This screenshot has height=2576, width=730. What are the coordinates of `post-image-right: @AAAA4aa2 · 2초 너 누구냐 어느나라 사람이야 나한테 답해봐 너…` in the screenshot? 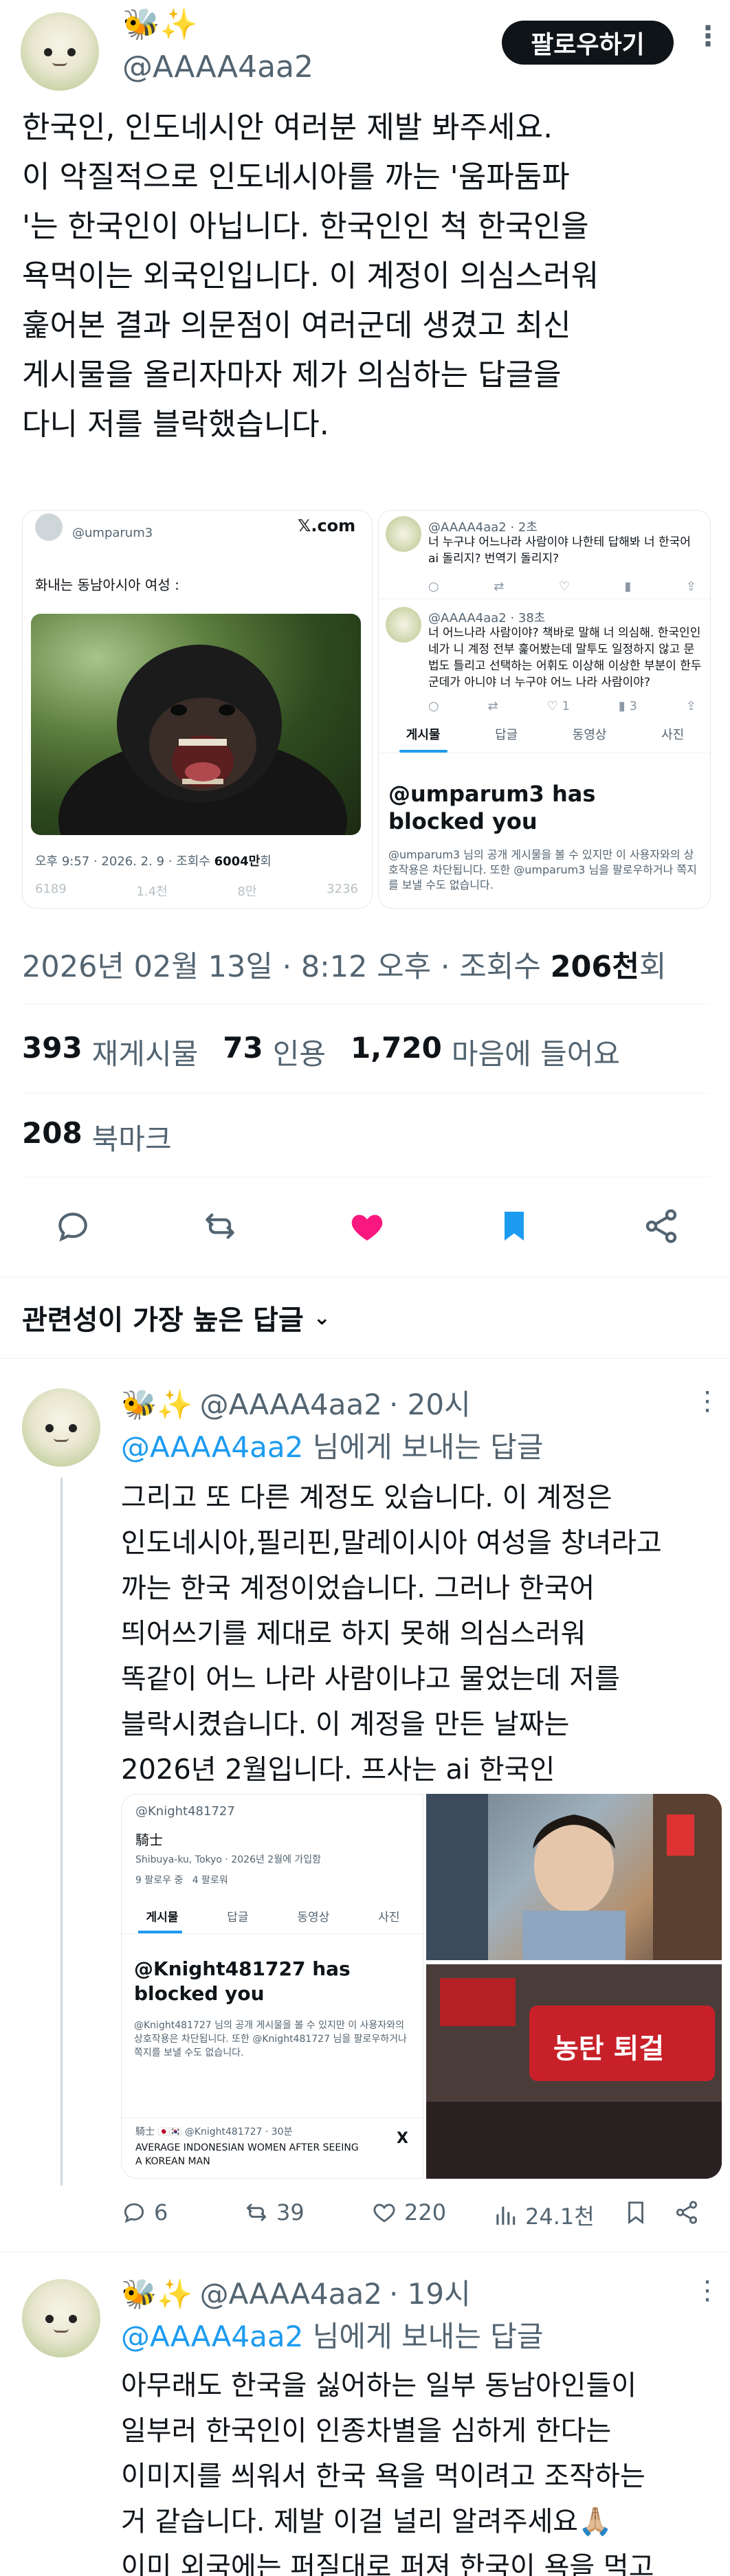 It's located at (544, 709).